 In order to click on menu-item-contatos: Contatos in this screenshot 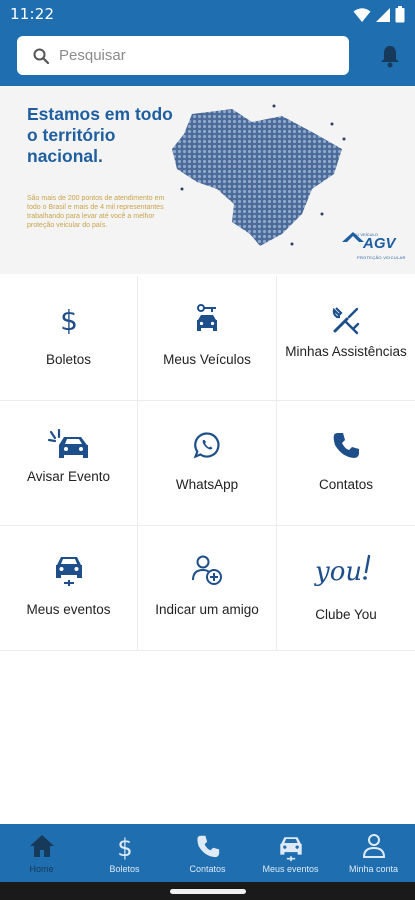, I will do `click(346, 463)`.